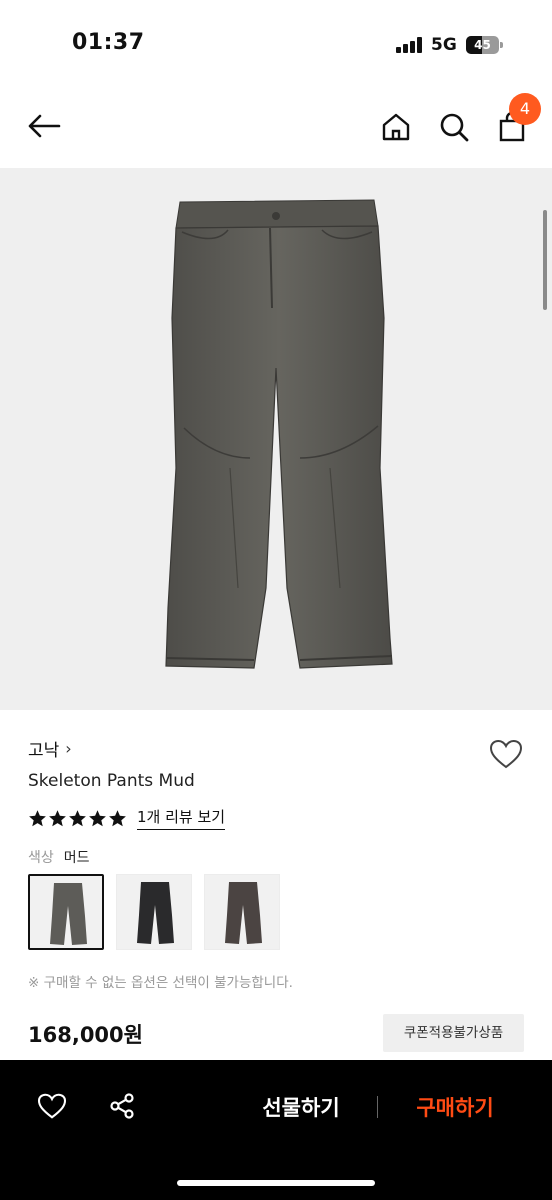  I want to click on search-button, so click(454, 127).